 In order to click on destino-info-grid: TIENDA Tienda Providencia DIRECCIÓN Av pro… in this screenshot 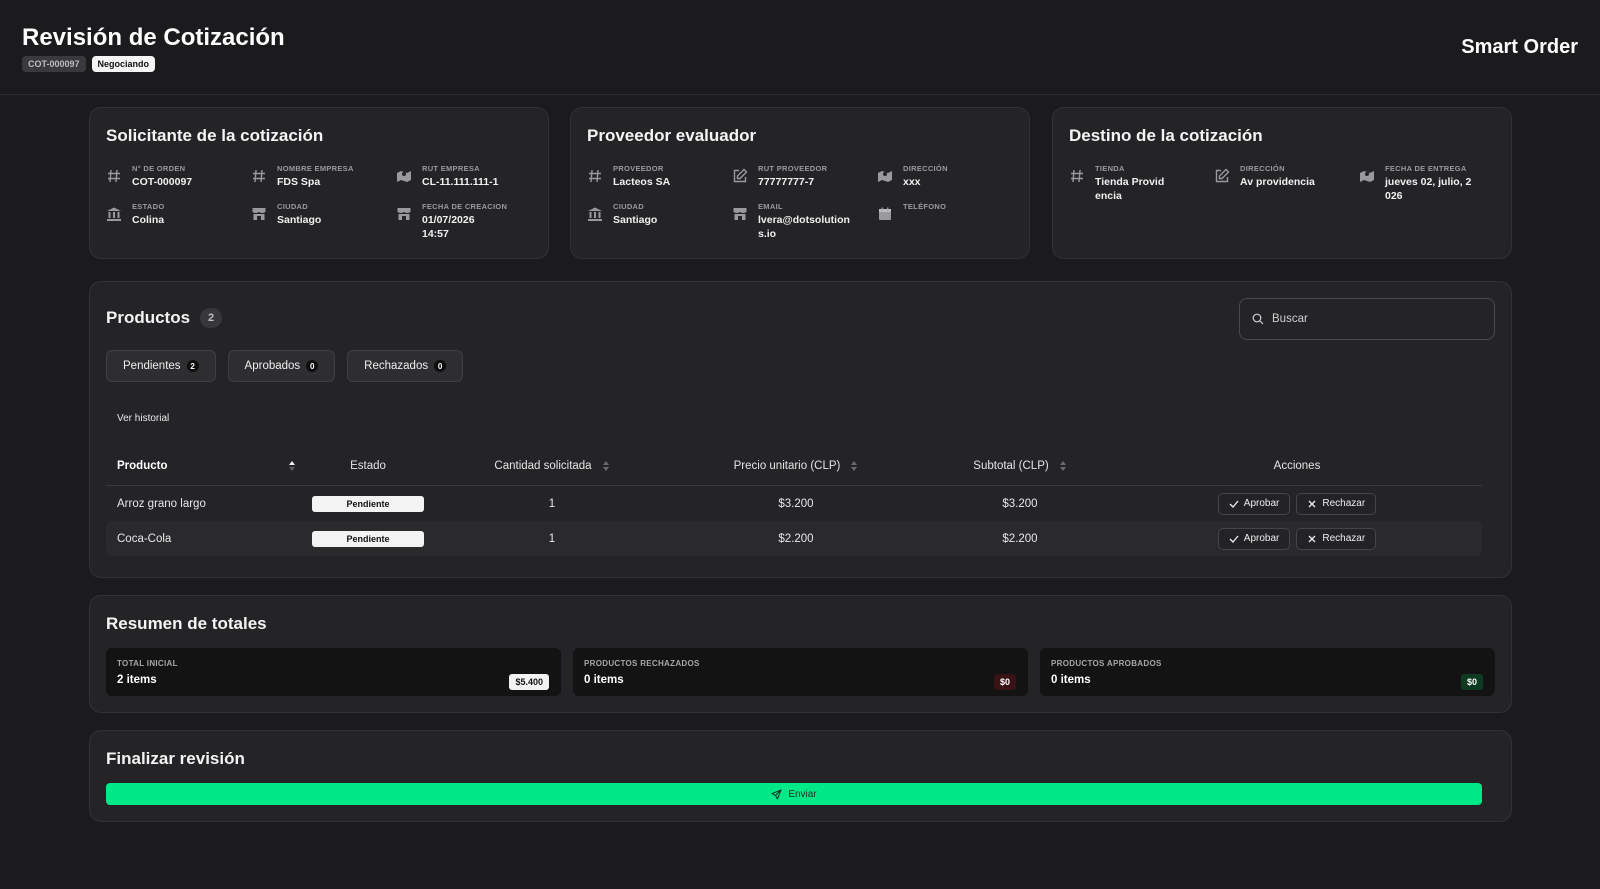, I will do `click(1283, 183)`.